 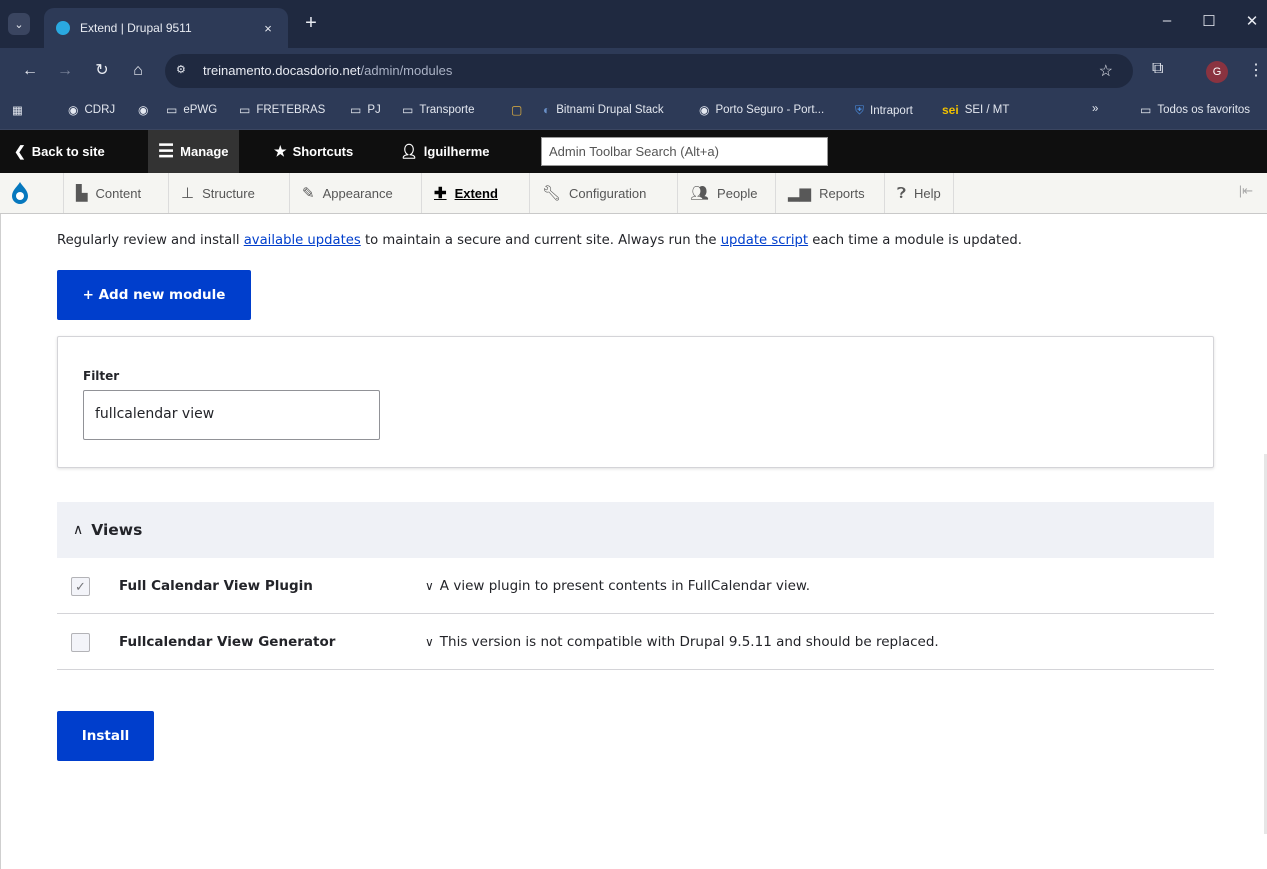 I want to click on update-script-link: update script, so click(x=764, y=240).